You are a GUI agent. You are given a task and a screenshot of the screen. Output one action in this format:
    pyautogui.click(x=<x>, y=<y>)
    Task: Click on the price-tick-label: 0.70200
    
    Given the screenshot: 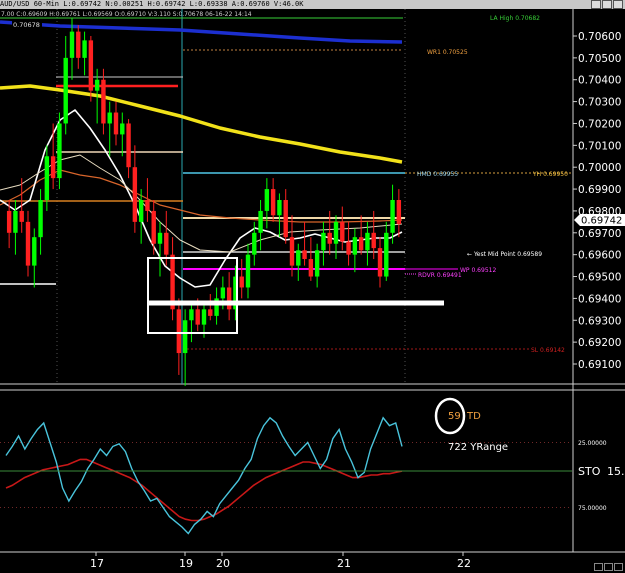 What is the action you would take?
    pyautogui.click(x=599, y=124)
    